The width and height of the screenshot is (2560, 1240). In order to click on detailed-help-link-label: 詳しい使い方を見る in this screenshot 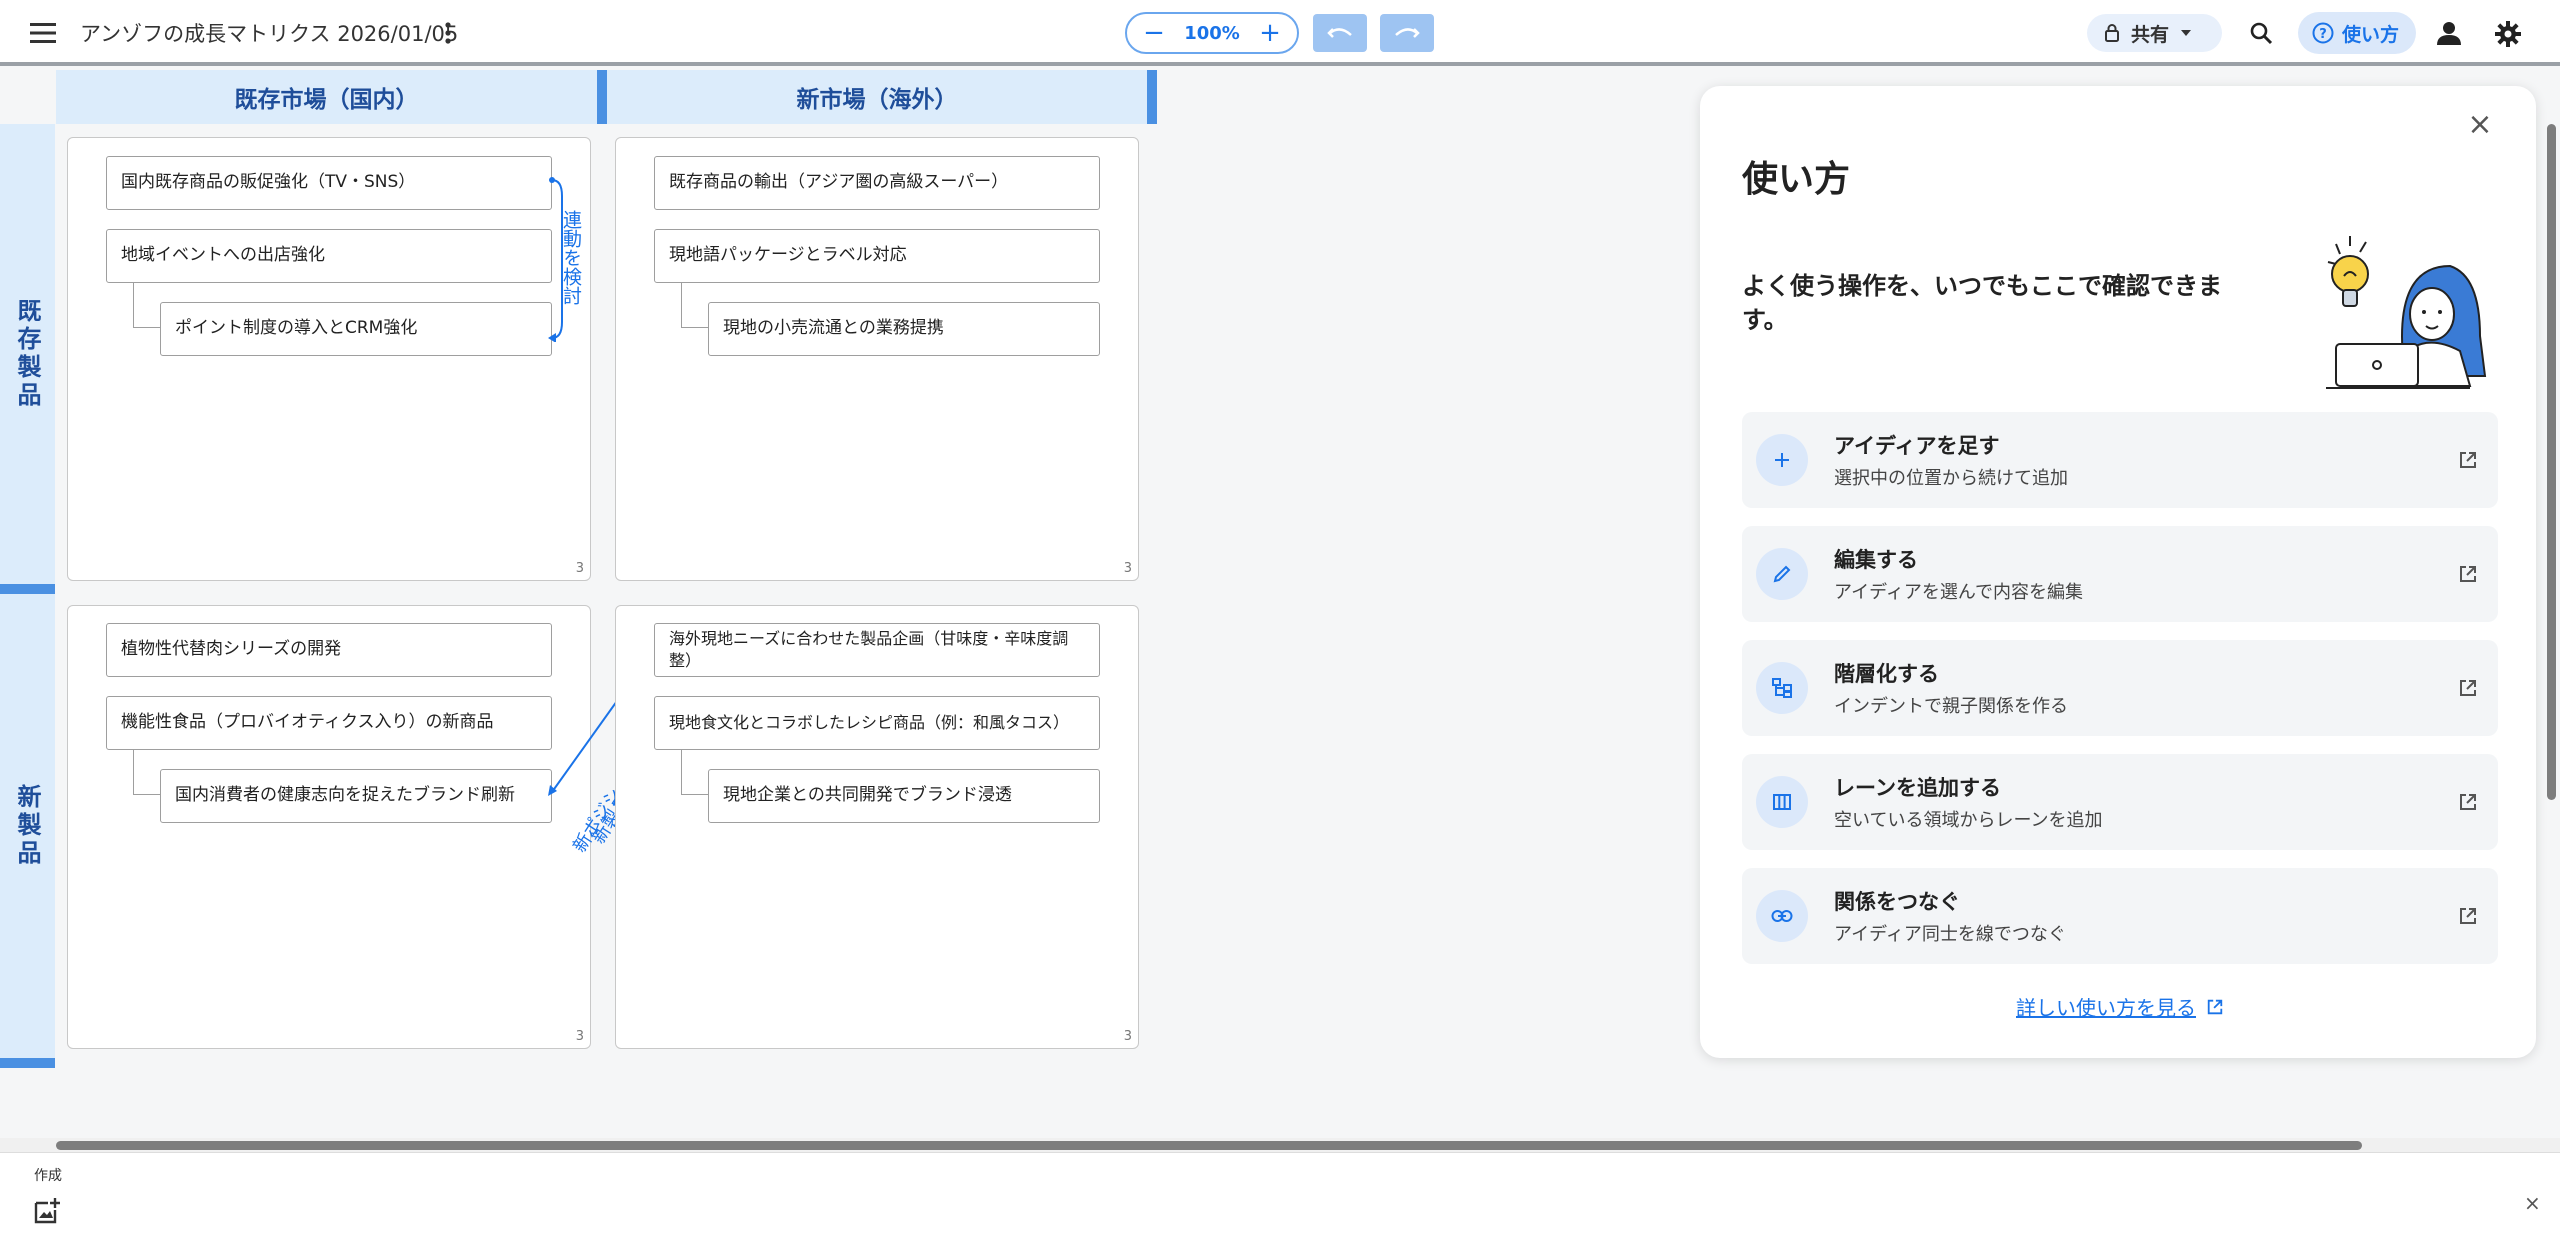, I will do `click(2106, 1008)`.